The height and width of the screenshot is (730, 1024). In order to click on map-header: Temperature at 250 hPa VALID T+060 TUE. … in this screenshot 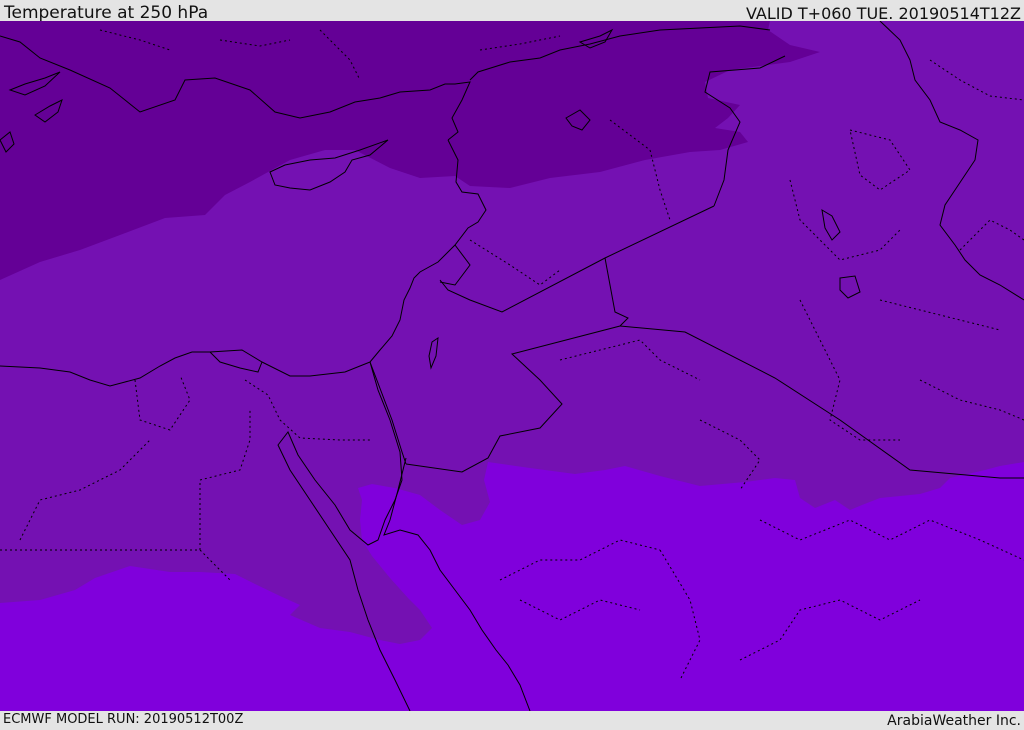, I will do `click(512, 11)`.